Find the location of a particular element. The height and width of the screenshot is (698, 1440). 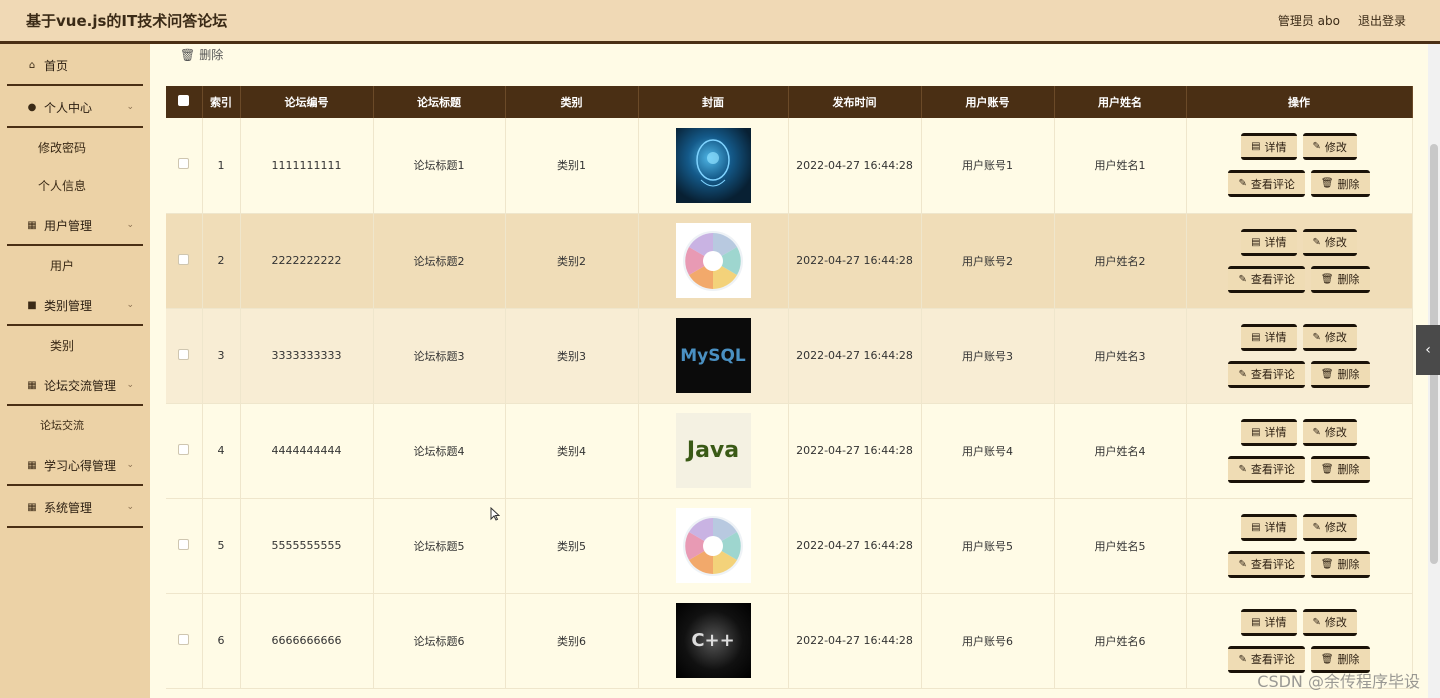

sidebar-item-learning-mgmt: ▦ 学习心得管理 ⌄ is located at coordinates (75, 465).